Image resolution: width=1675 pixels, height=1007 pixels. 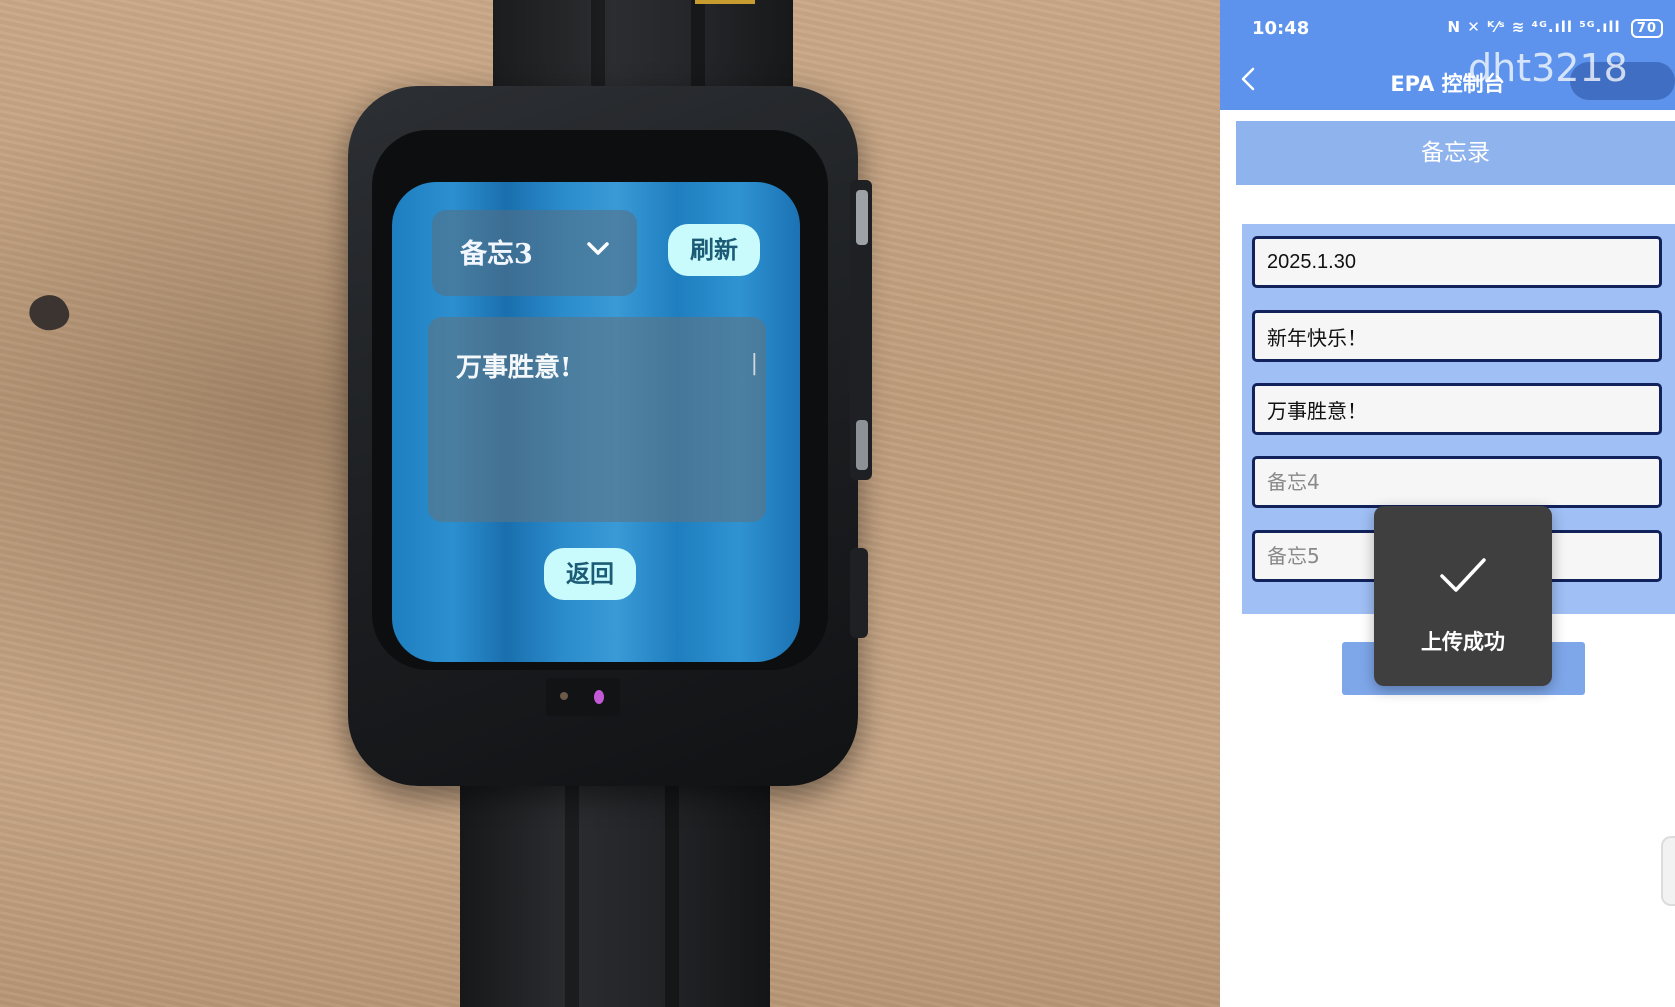 I want to click on status-time: 10:48, so click(x=1281, y=28).